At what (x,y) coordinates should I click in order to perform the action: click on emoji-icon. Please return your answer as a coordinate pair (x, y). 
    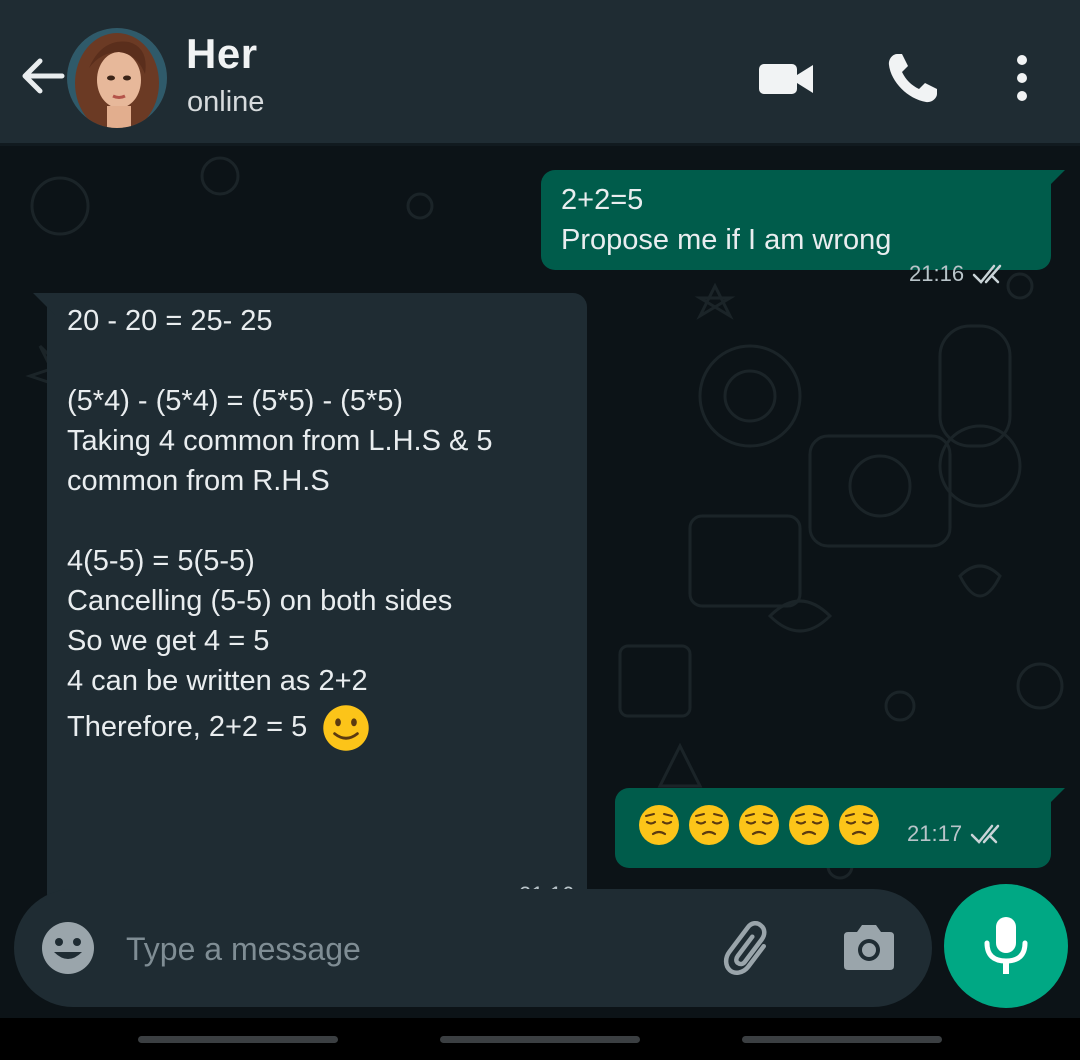
    Looking at the image, I should click on (68, 948).